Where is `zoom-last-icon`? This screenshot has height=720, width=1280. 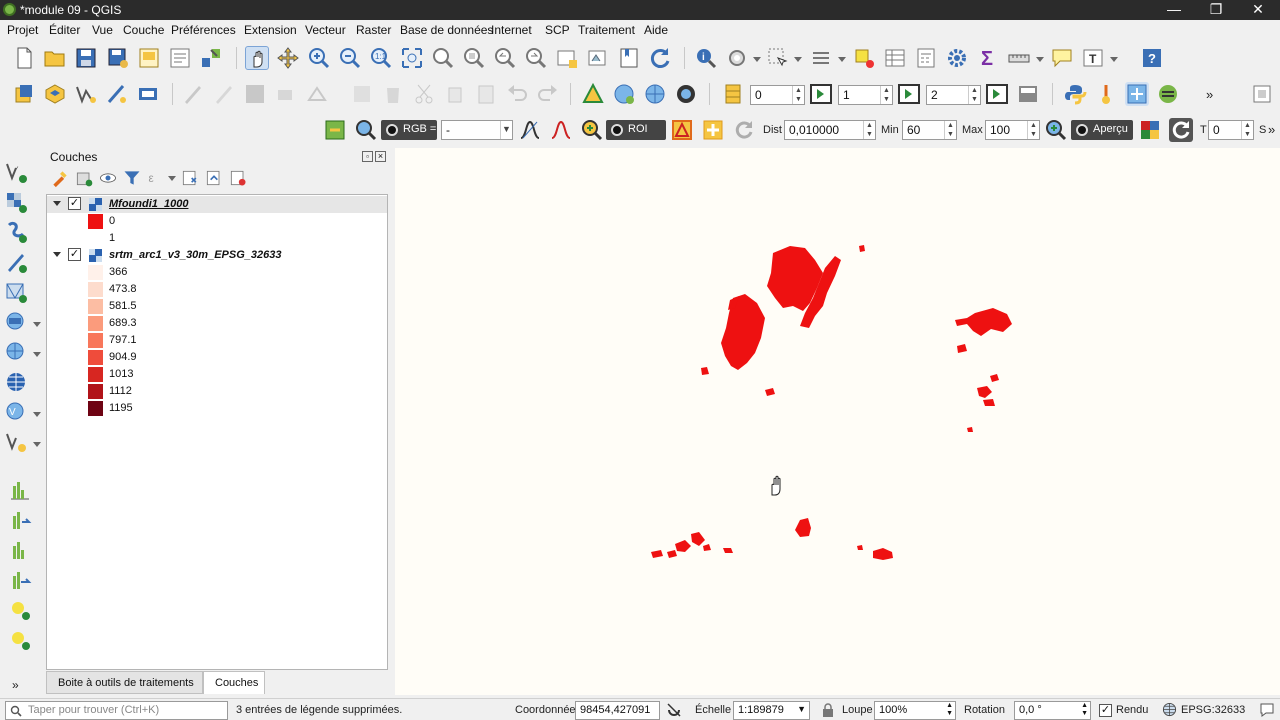 zoom-last-icon is located at coordinates (505, 58).